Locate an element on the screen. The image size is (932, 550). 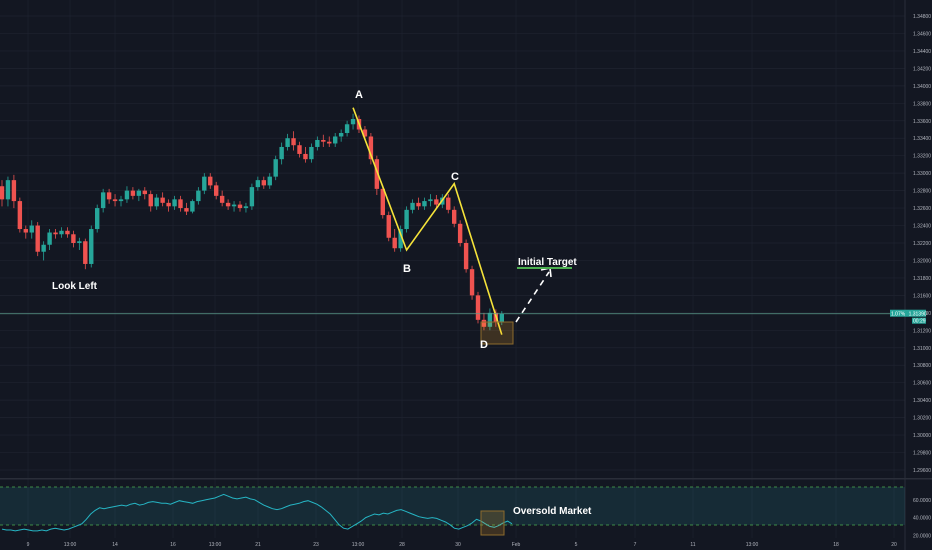
price-tick-label: 1.29600 is located at coordinates (922, 471).